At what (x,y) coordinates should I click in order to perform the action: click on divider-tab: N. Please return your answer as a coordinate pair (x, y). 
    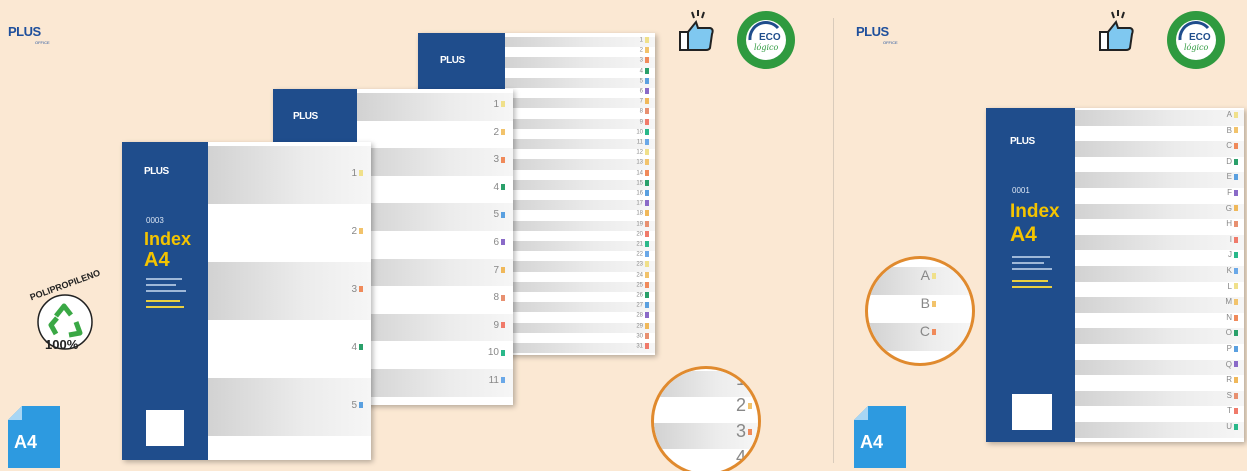
    Looking at the image, I should click on (1232, 317).